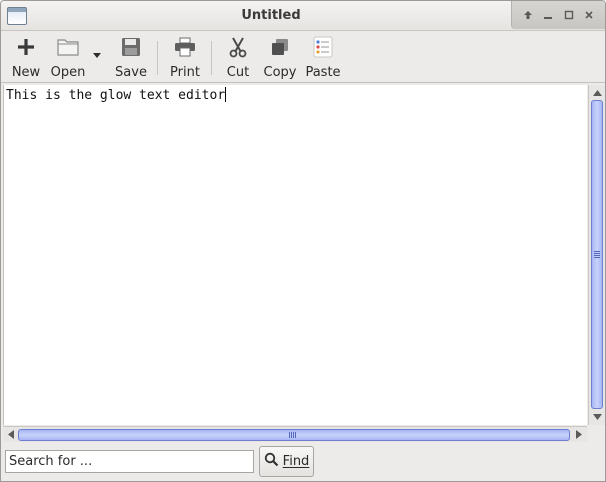 The image size is (606, 482). What do you see at coordinates (26, 72) in the screenshot?
I see `new-label: New` at bounding box center [26, 72].